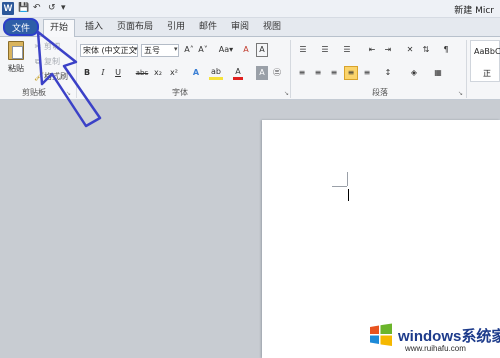 This screenshot has height=358, width=500. I want to click on undo-icon: ↶, so click(37, 8).